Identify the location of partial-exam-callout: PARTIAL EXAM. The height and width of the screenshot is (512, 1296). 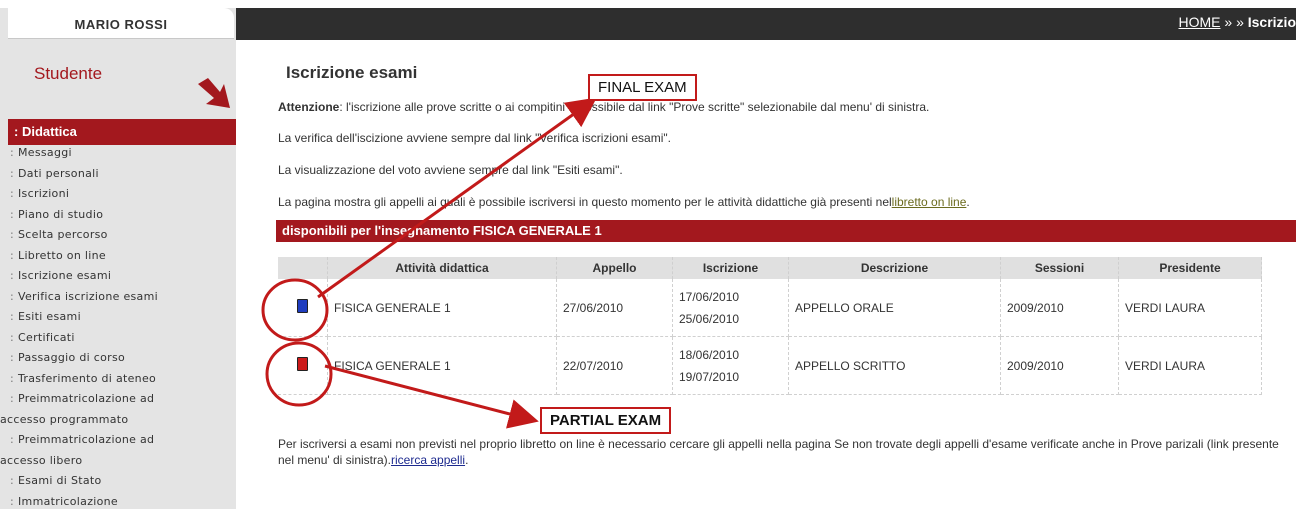
(605, 420).